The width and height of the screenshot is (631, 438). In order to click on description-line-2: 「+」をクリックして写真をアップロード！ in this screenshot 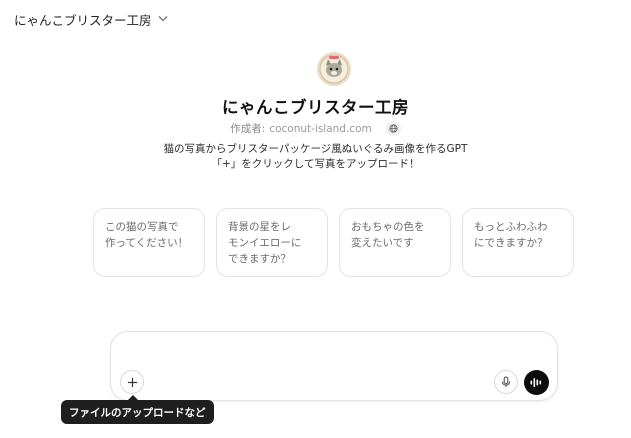, I will do `click(315, 164)`.